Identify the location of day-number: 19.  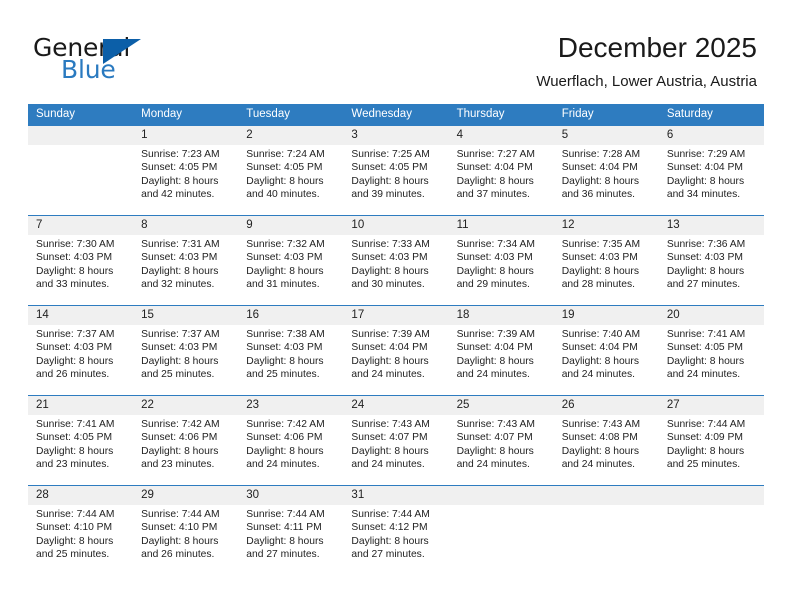
(568, 315).